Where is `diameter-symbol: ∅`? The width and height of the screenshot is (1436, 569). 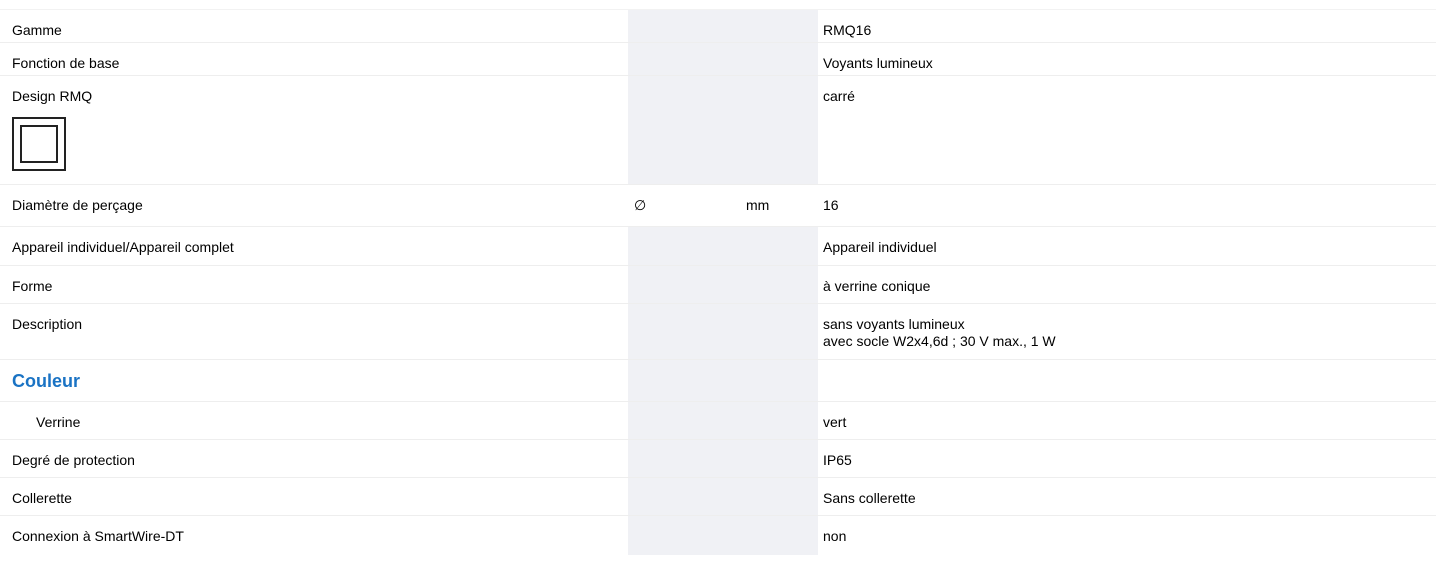
diameter-symbol: ∅ is located at coordinates (640, 205).